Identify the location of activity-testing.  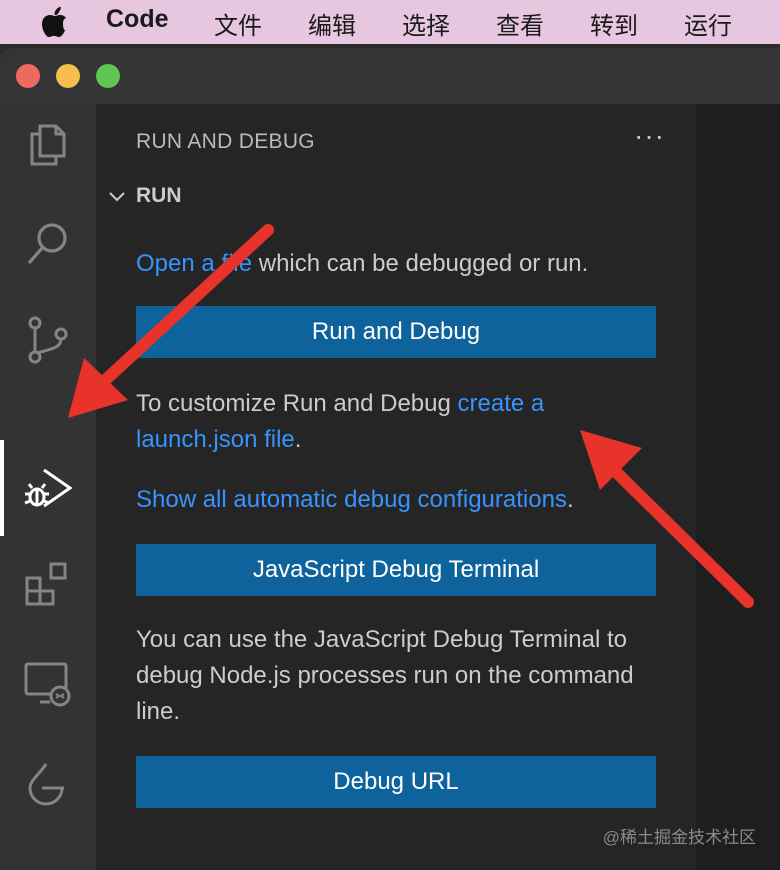
(48, 784).